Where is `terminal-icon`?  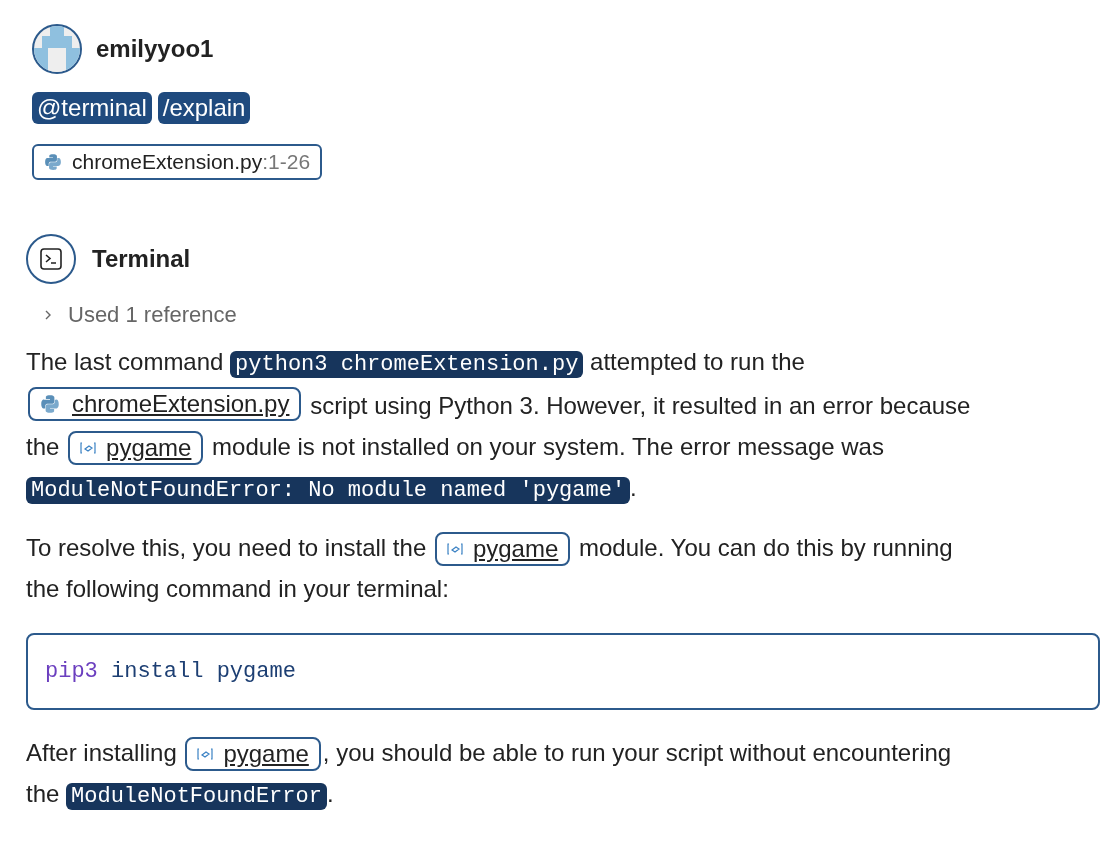
terminal-icon is located at coordinates (51, 259).